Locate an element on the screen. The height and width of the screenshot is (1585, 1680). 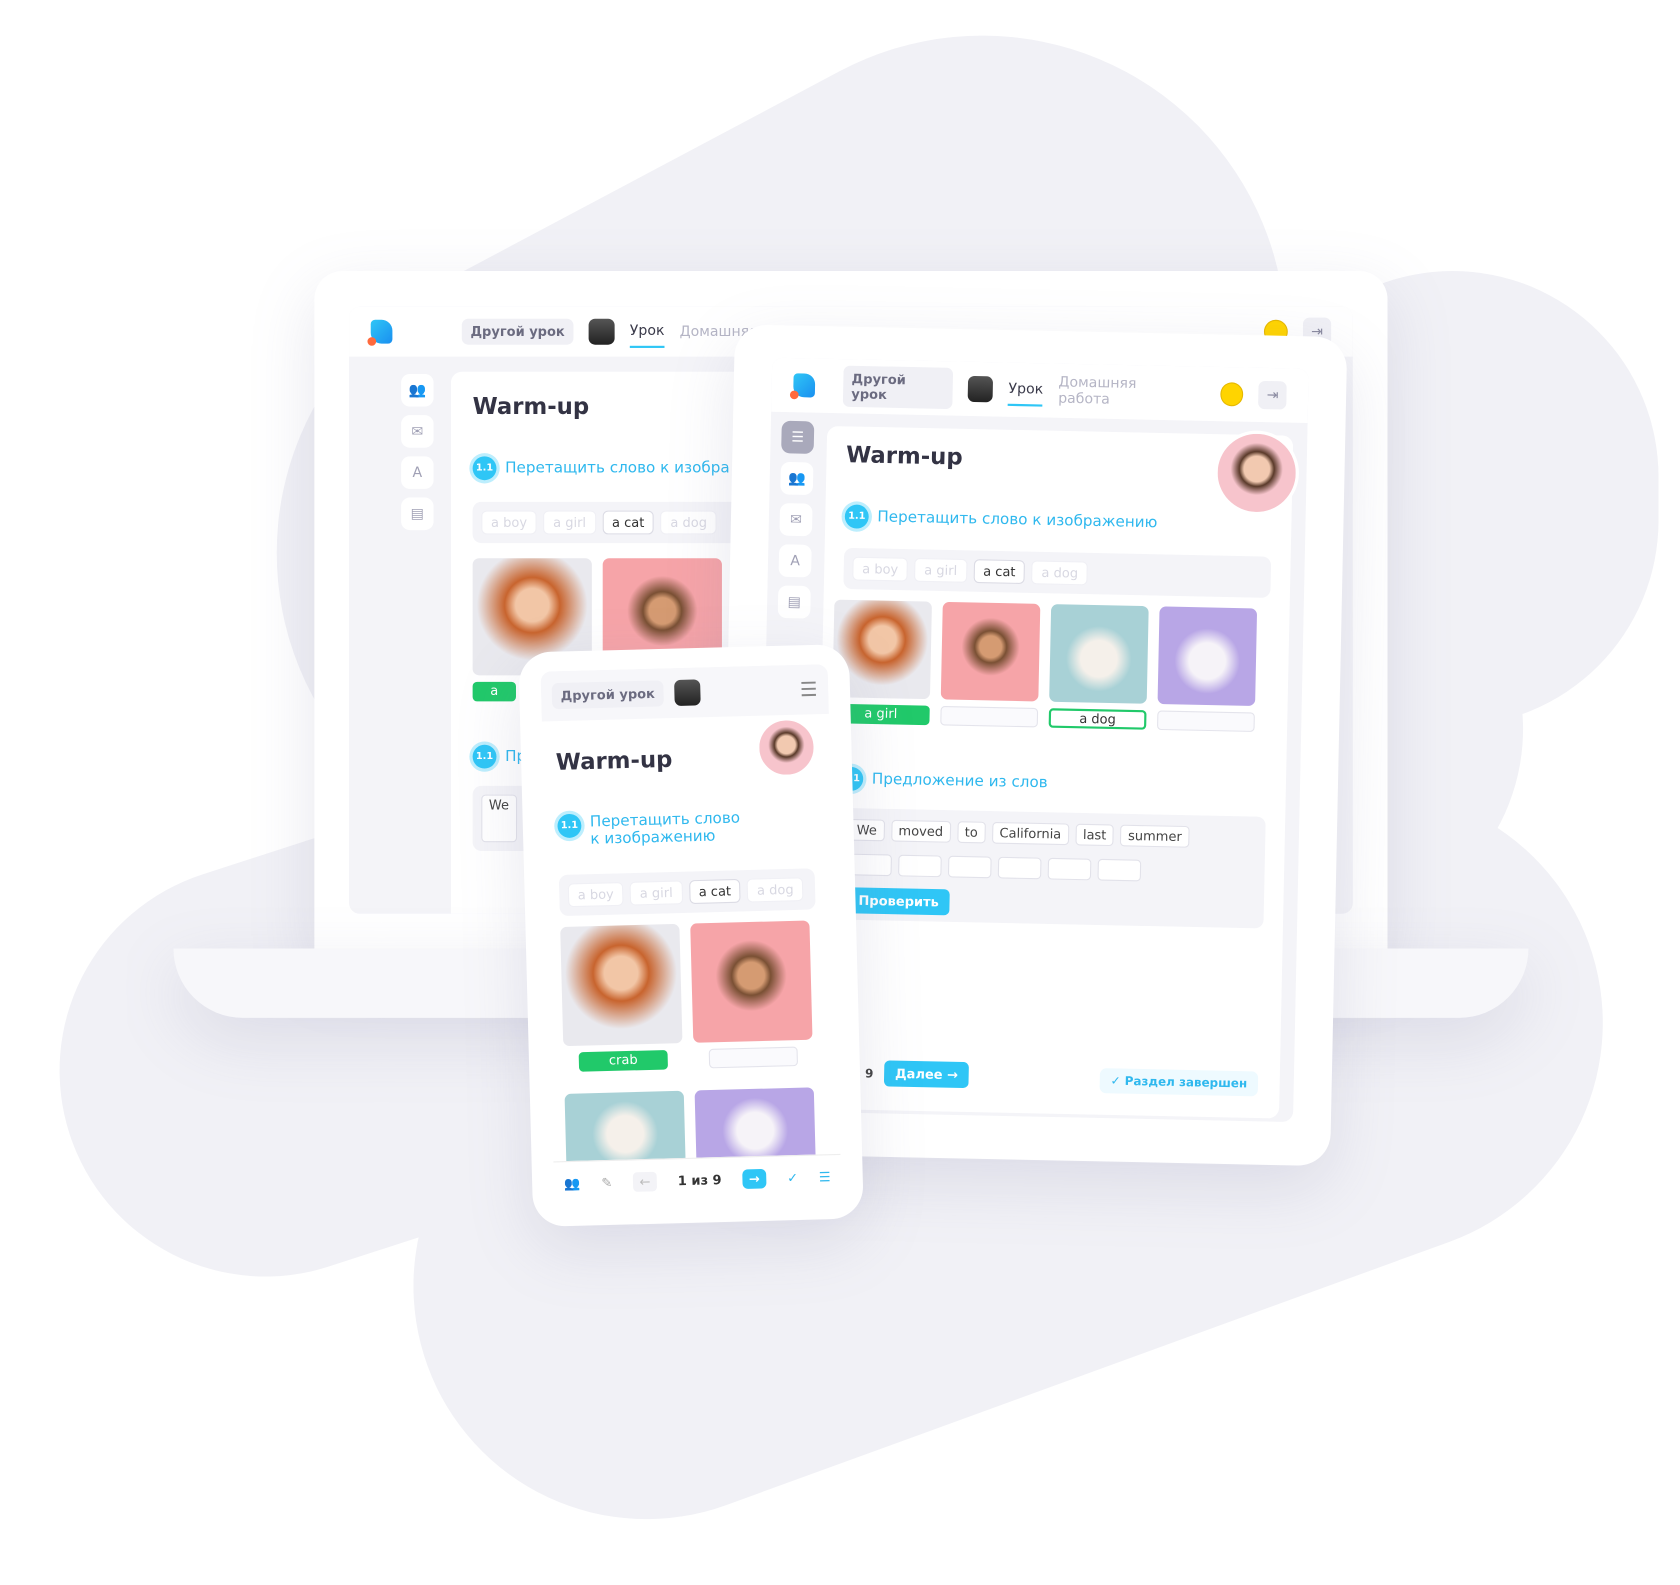
user-avatar is located at coordinates (1232, 394).